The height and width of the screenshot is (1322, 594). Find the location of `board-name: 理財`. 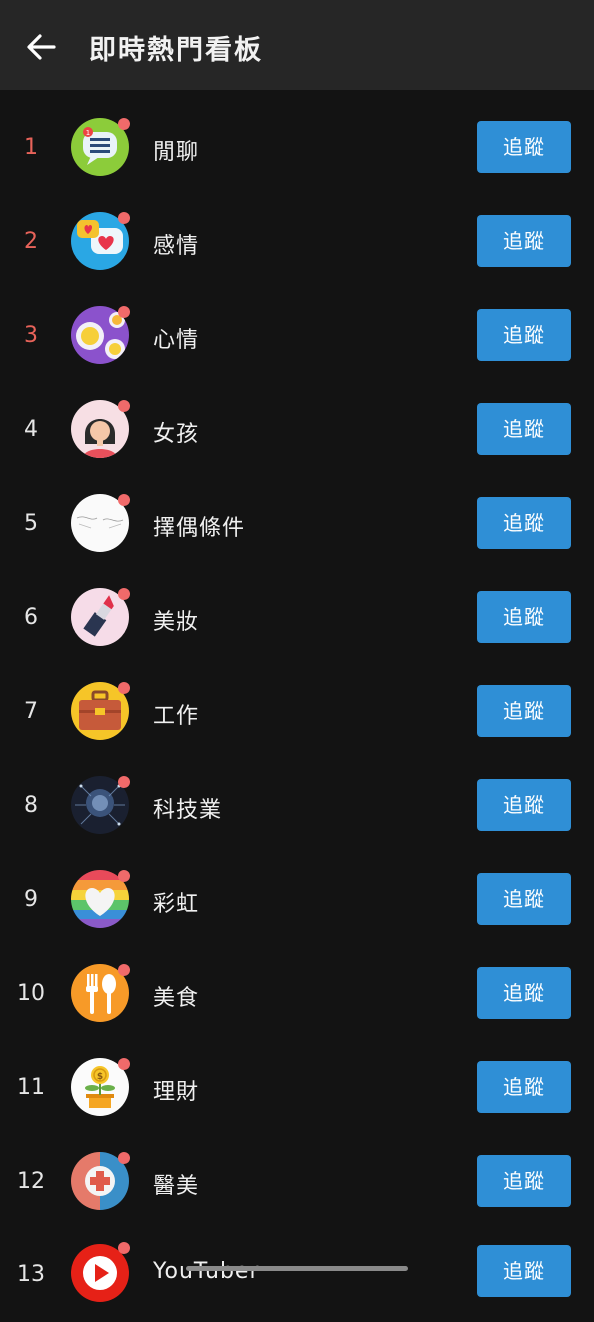

board-name: 理財 is located at coordinates (176, 1092).